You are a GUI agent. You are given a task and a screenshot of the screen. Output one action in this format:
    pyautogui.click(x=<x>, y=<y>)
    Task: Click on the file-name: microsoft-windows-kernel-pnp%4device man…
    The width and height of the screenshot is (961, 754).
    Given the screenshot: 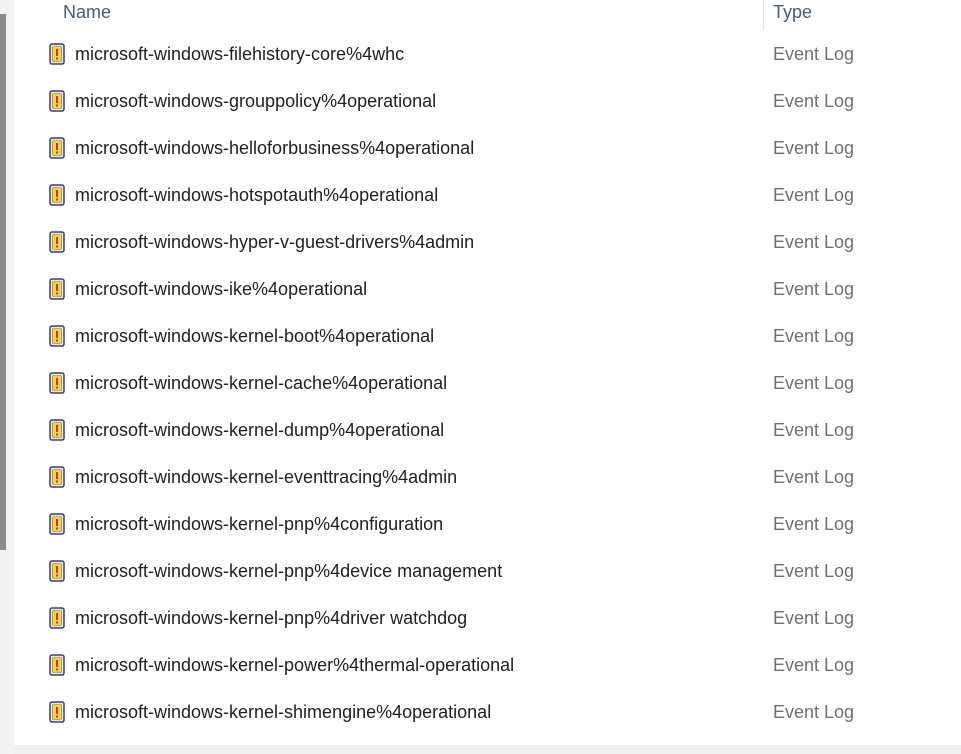 What is the action you would take?
    pyautogui.click(x=289, y=571)
    